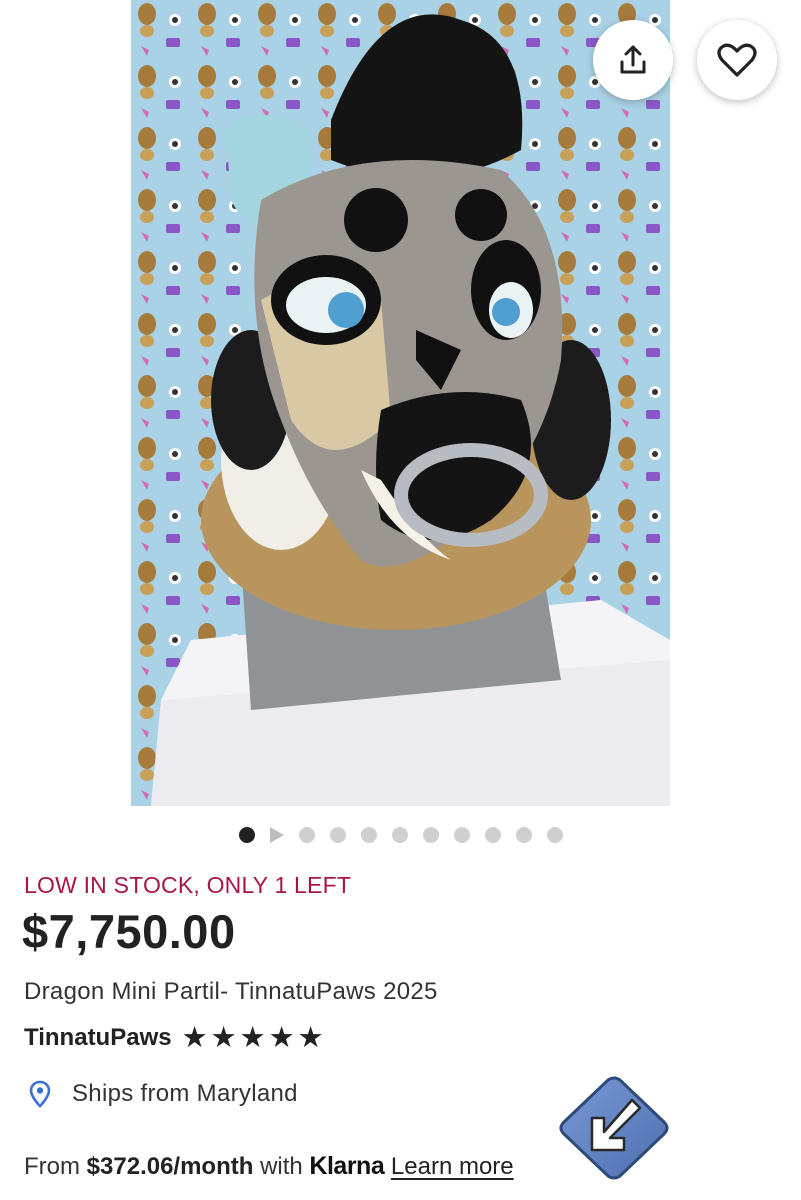 The image size is (801, 1200). Describe the element at coordinates (188, 885) in the screenshot. I see `stock-notice: LOW IN STOCK, ONLY 1 LEFT` at that location.